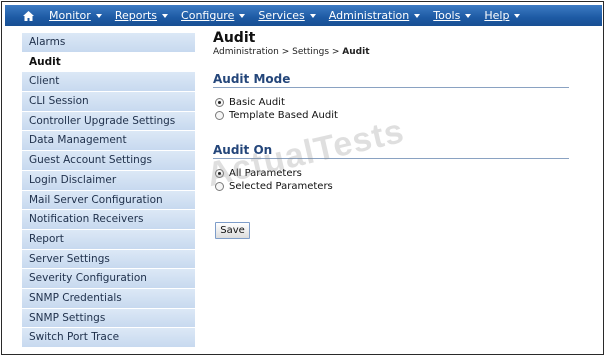 Image resolution: width=605 pixels, height=356 pixels. I want to click on sidebar-item-cli-session: CLI Session, so click(108, 102).